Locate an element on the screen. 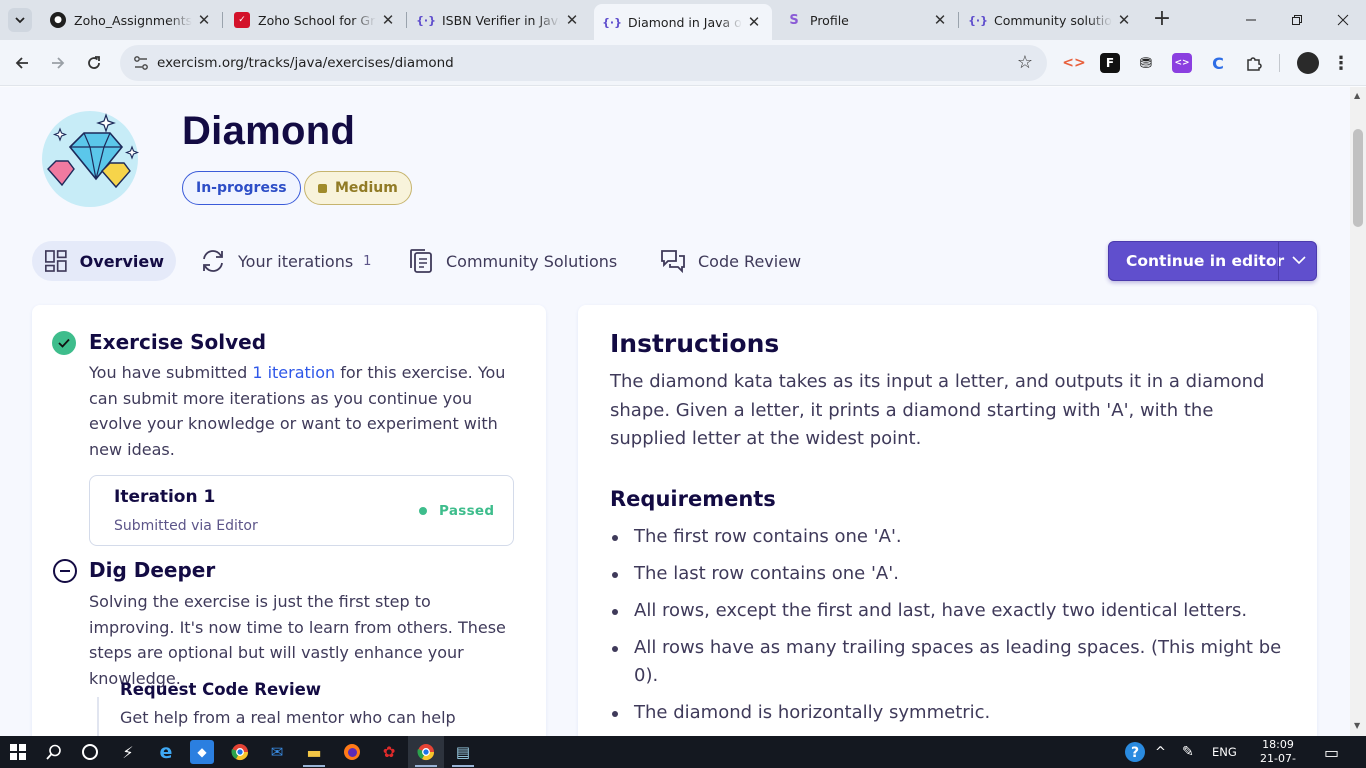 This screenshot has height=768, width=1366. browser-tab: S Profile ✕ is located at coordinates (867, 20).